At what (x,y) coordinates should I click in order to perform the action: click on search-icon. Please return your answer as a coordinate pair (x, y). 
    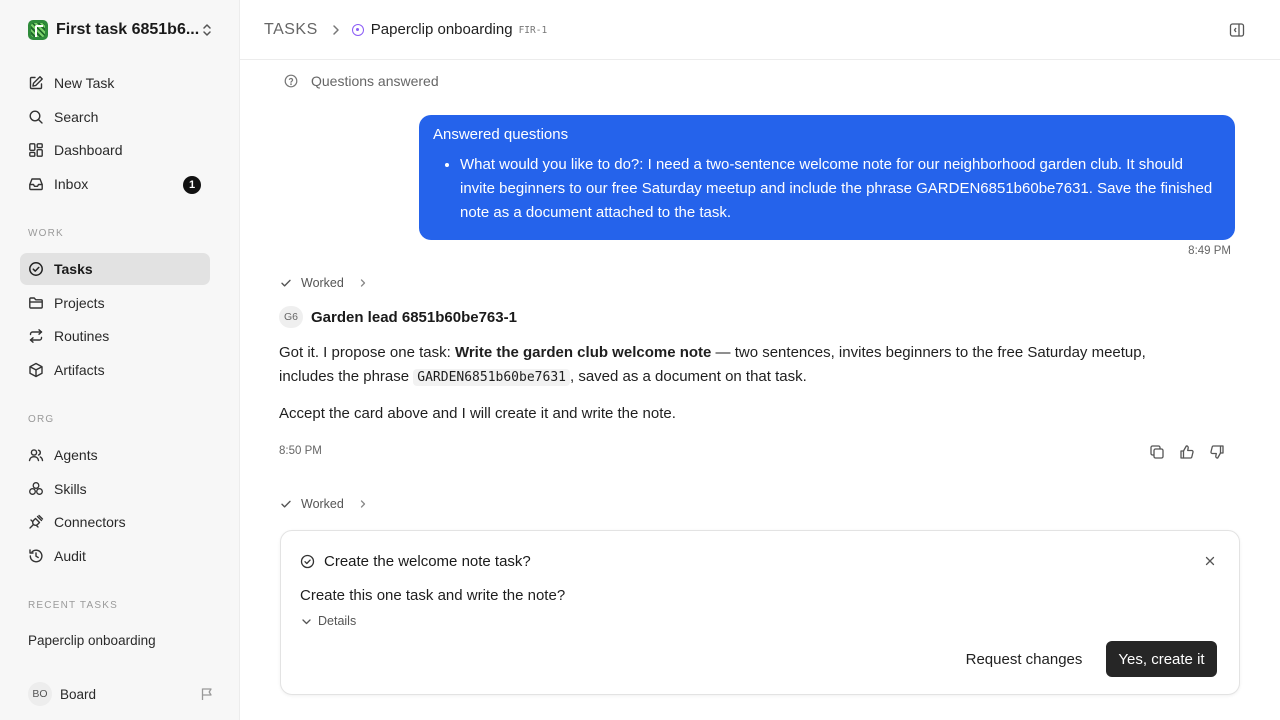
    Looking at the image, I should click on (36, 117).